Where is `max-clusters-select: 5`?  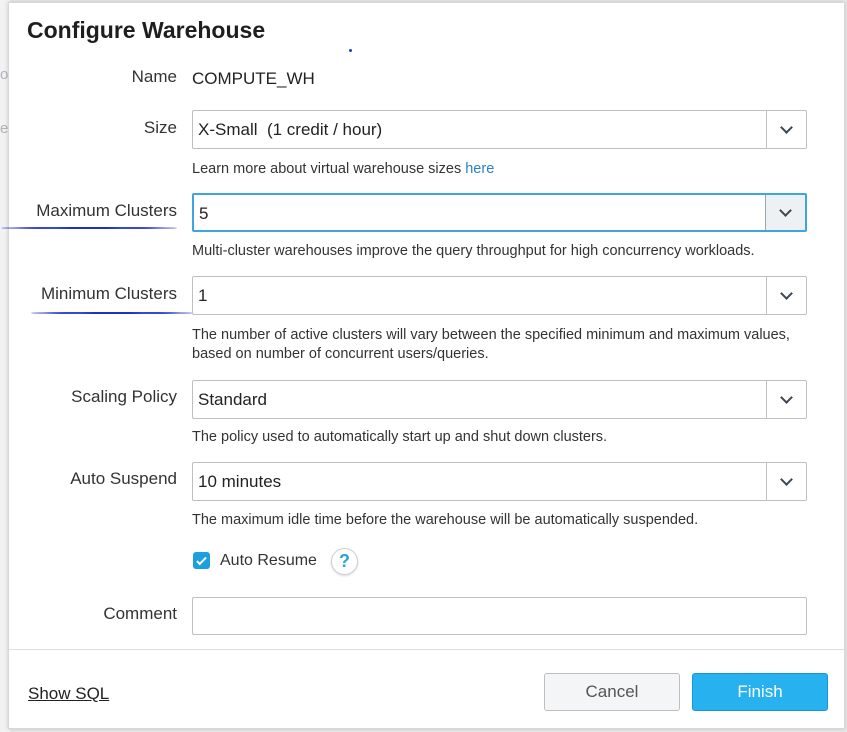
max-clusters-select: 5 is located at coordinates (499, 212).